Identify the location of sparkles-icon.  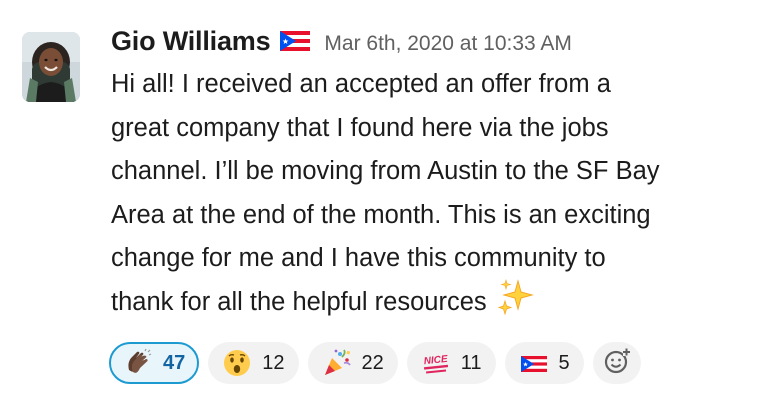
(516, 297).